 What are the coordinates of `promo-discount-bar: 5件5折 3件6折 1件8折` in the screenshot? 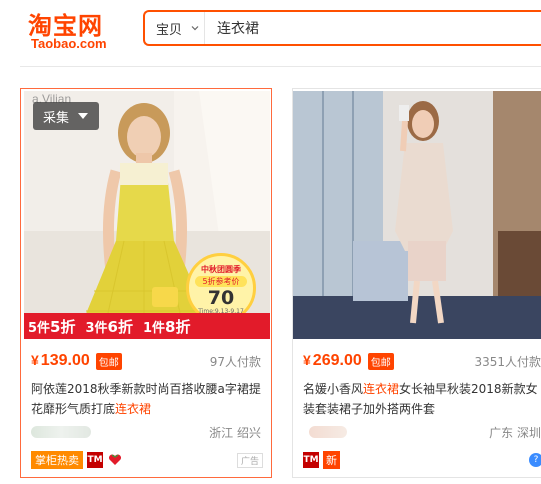 It's located at (147, 326).